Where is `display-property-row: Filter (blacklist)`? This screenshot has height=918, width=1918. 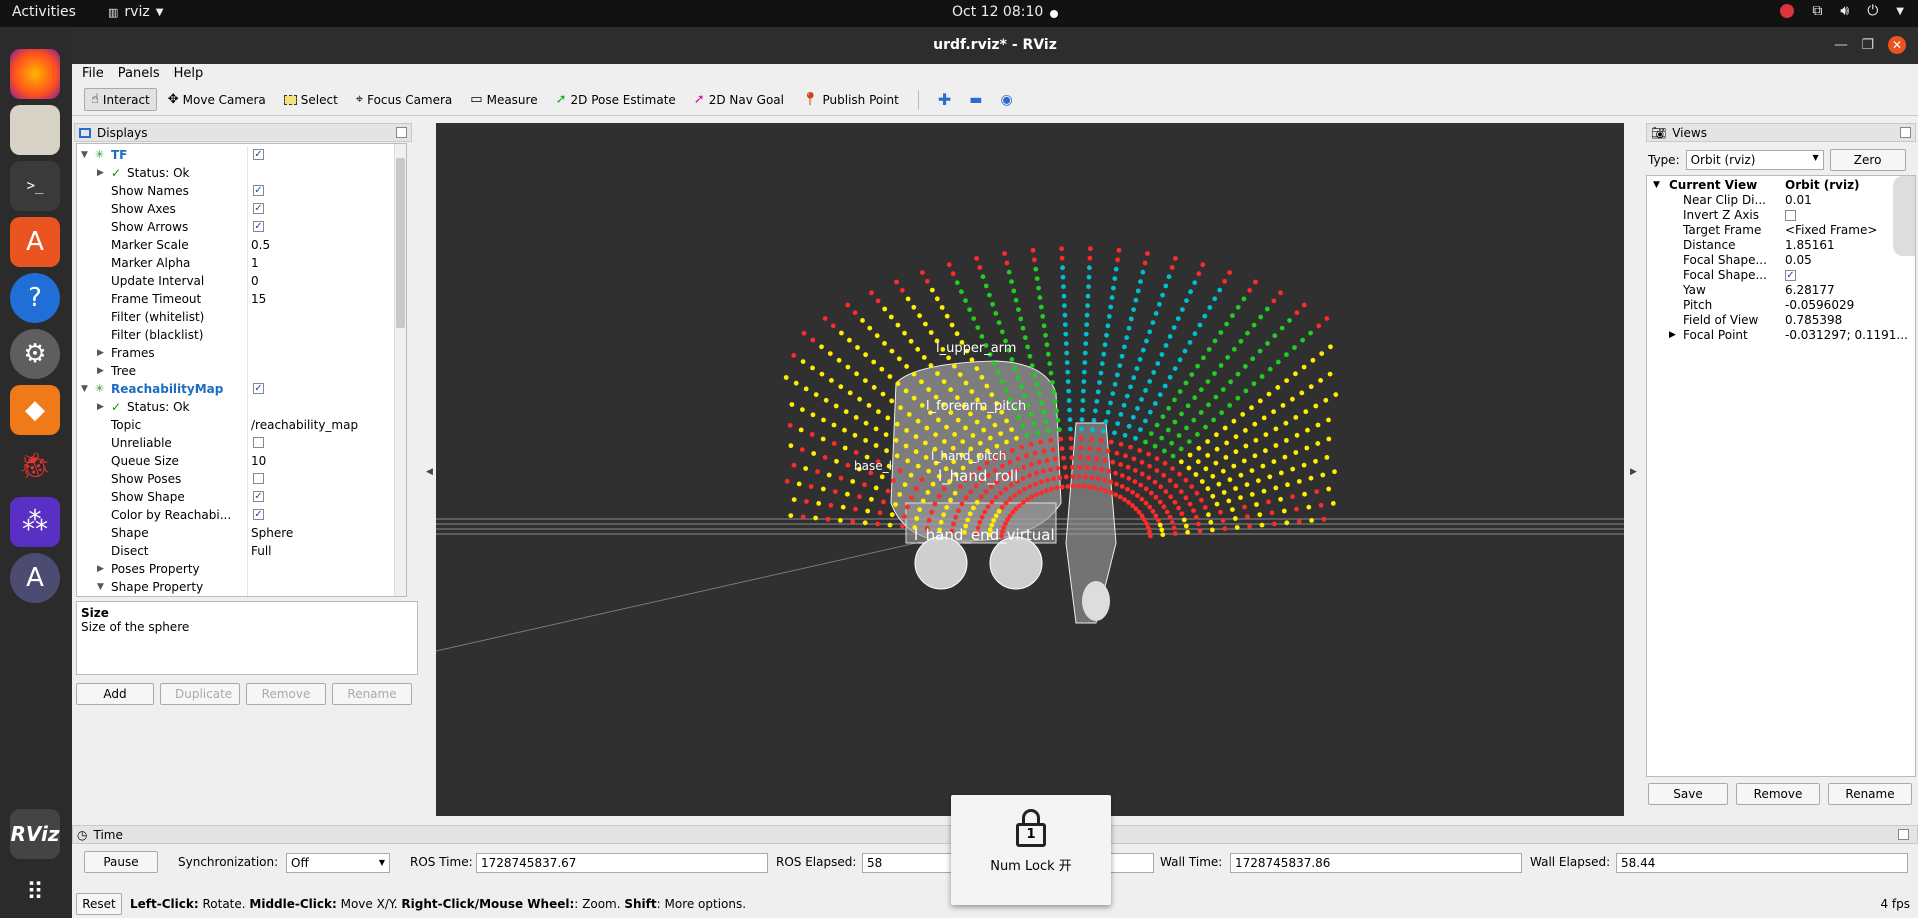
display-property-row: Filter (blacklist) is located at coordinates (237, 335).